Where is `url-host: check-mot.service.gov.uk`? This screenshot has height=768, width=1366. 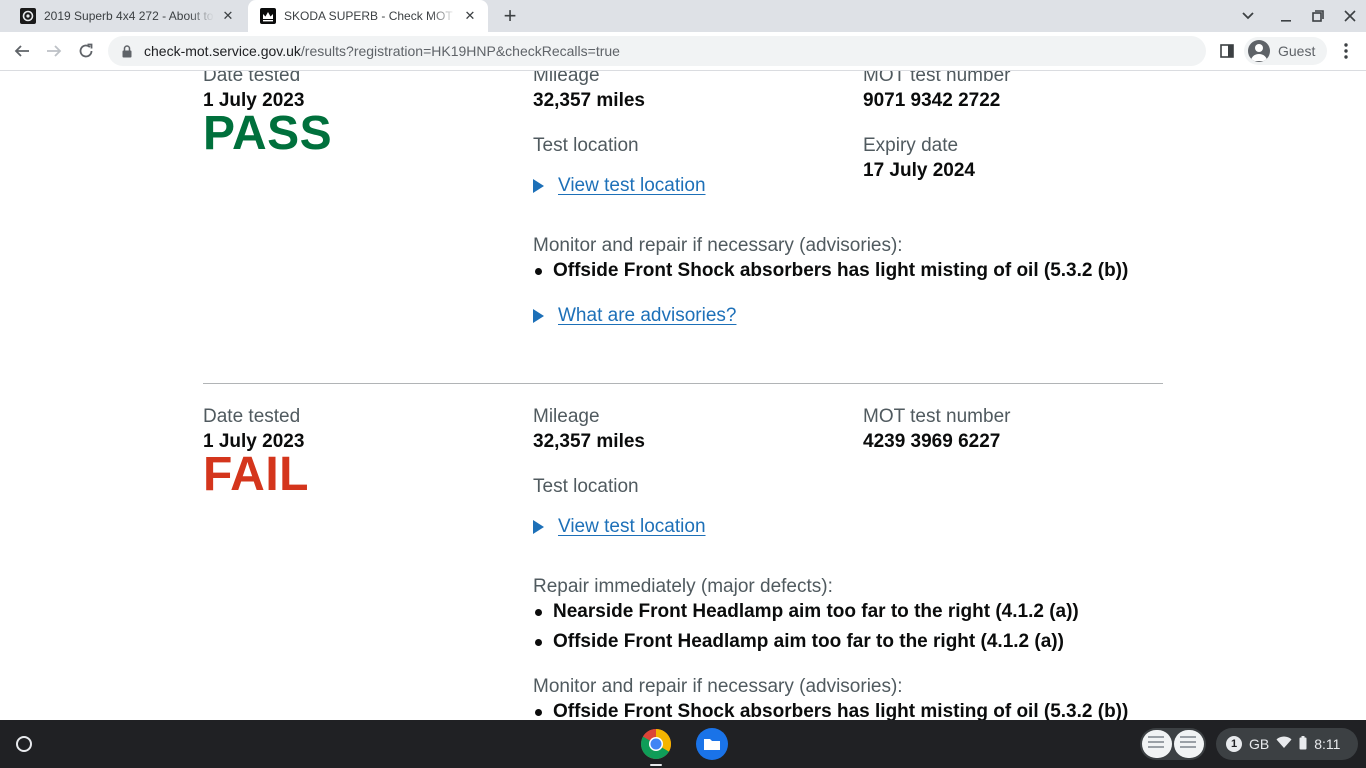 url-host: check-mot.service.gov.uk is located at coordinates (222, 51).